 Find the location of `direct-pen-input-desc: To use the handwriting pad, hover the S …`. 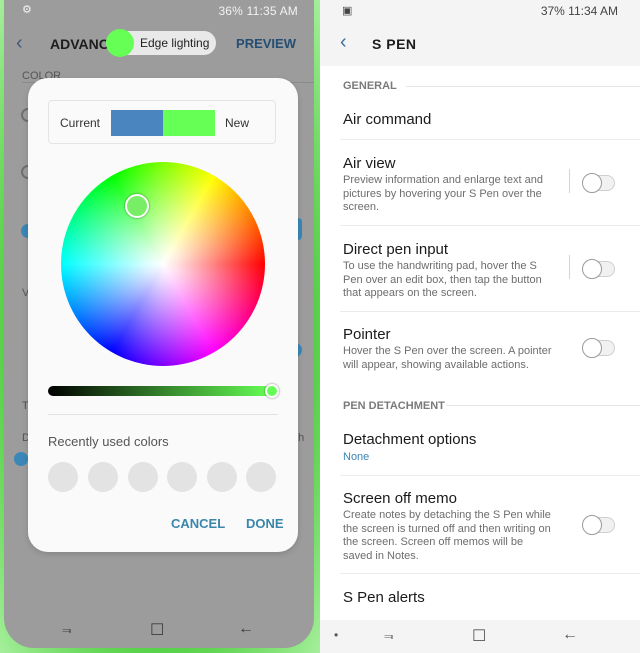

direct-pen-input-desc: To use the handwriting pad, hover the S … is located at coordinates (442, 279).